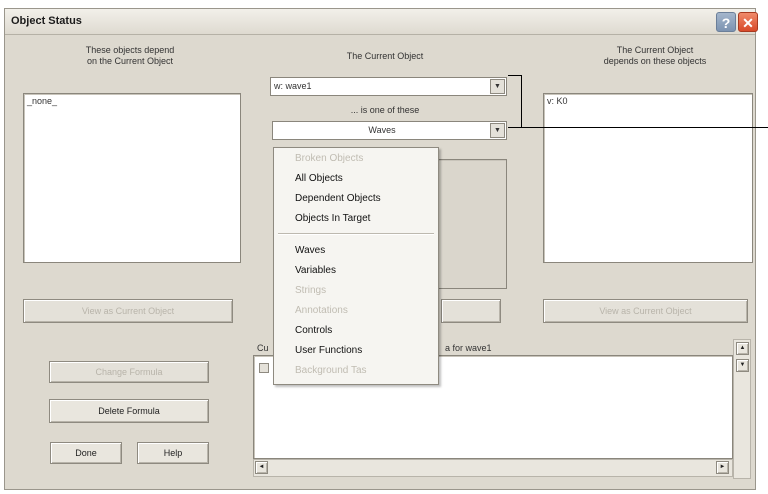 This screenshot has width=768, height=494. Describe the element at coordinates (748, 22) in the screenshot. I see `close-icon: ✕` at that location.